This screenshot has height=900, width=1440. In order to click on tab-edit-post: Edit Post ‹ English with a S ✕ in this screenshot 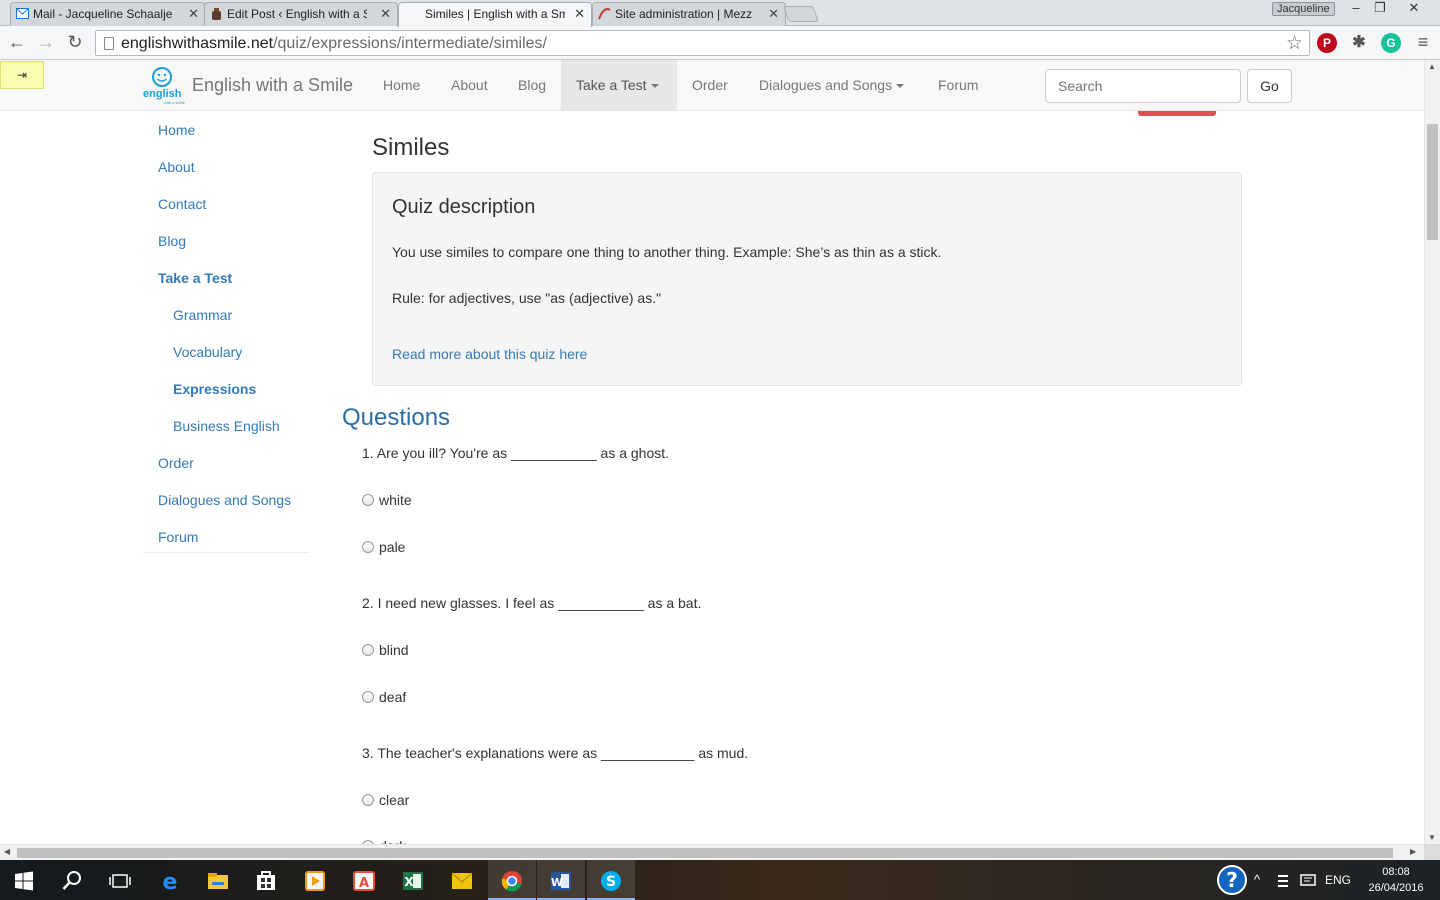, I will do `click(301, 14)`.